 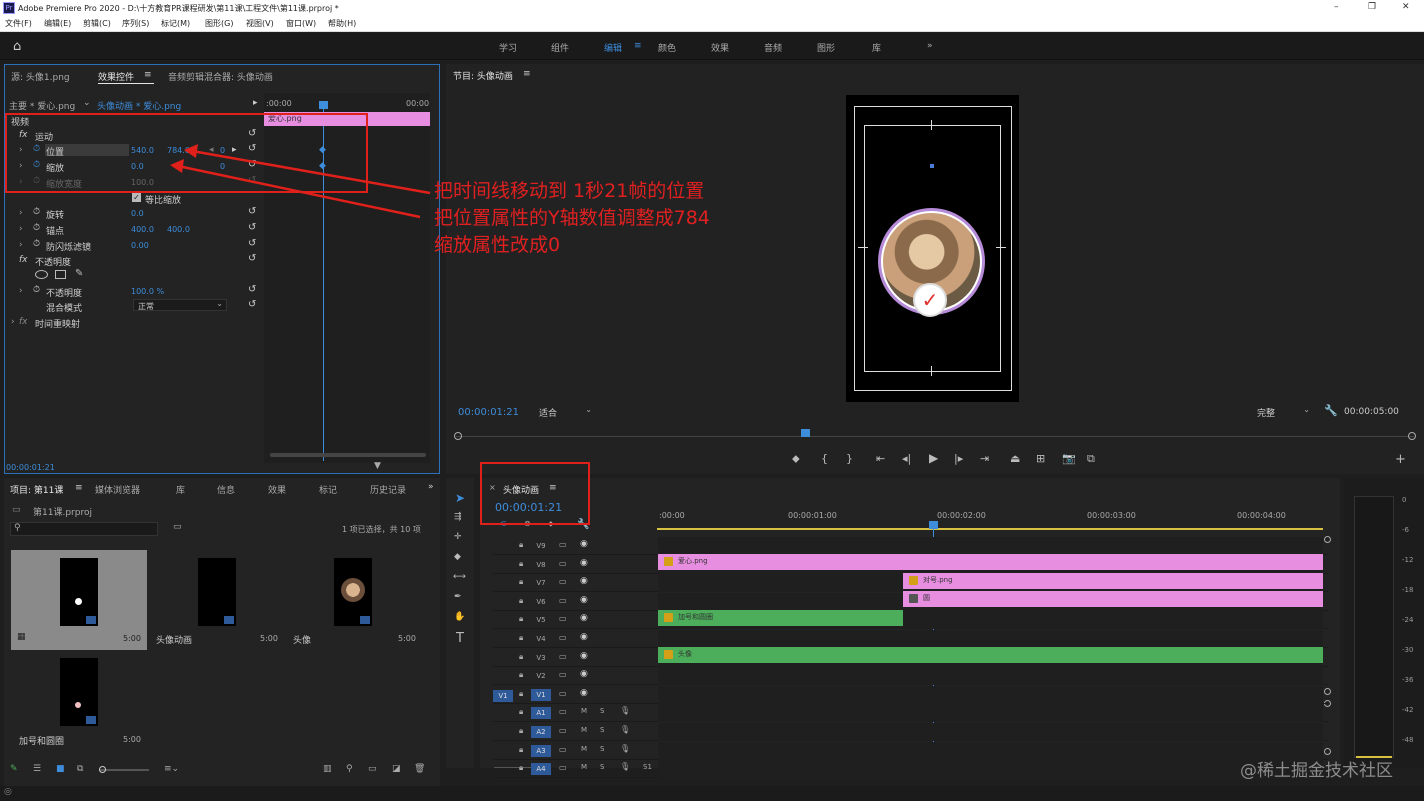 What do you see at coordinates (180, 489) in the screenshot?
I see `tab-libraries: 库` at bounding box center [180, 489].